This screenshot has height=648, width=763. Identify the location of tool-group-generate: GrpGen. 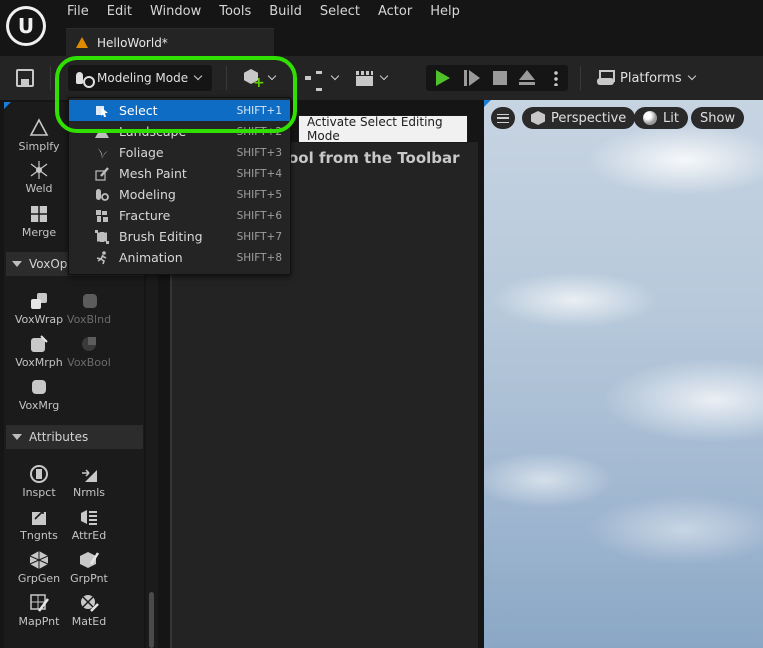
(39, 567).